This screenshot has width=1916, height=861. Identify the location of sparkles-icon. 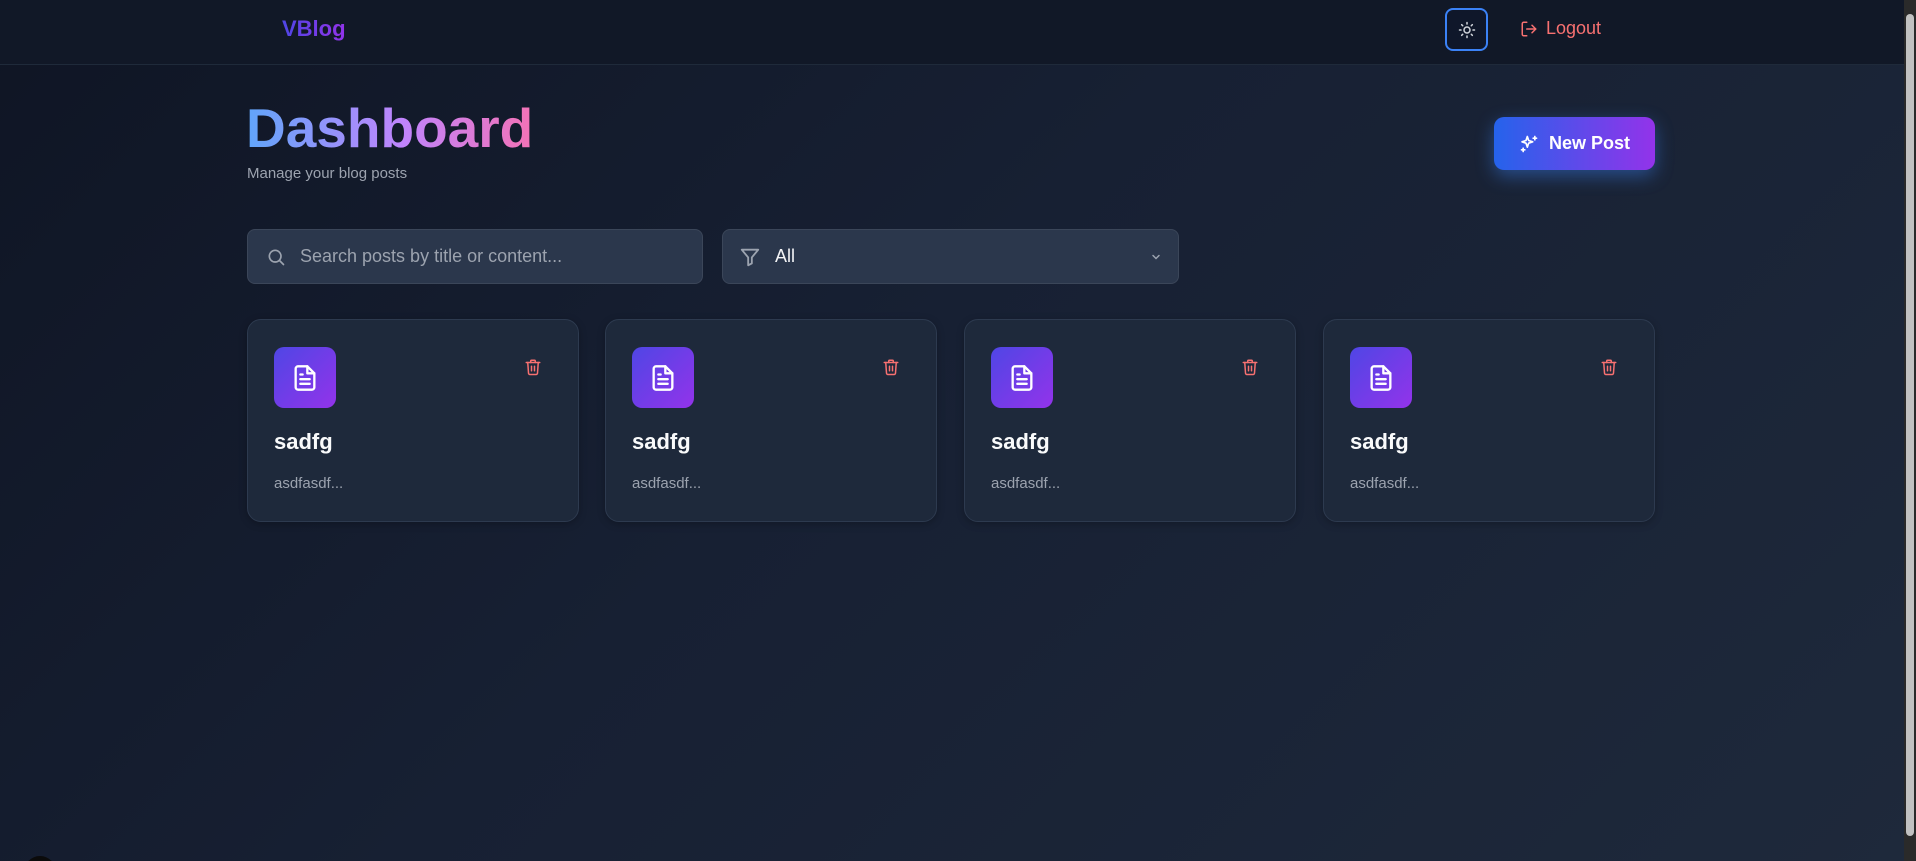
(1529, 143).